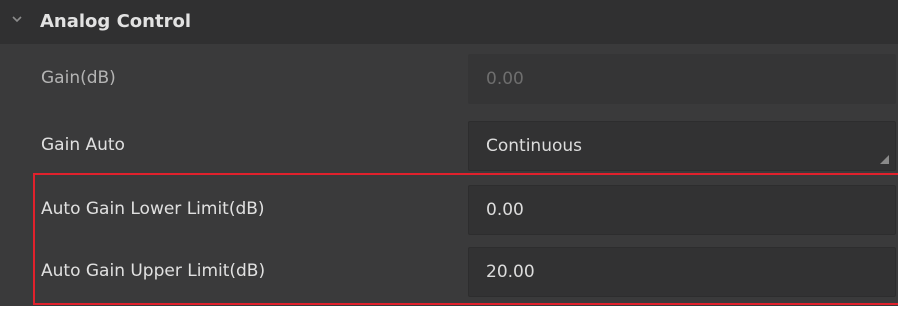  Describe the element at coordinates (115, 21) in the screenshot. I see `section-title: Analog Control` at that location.